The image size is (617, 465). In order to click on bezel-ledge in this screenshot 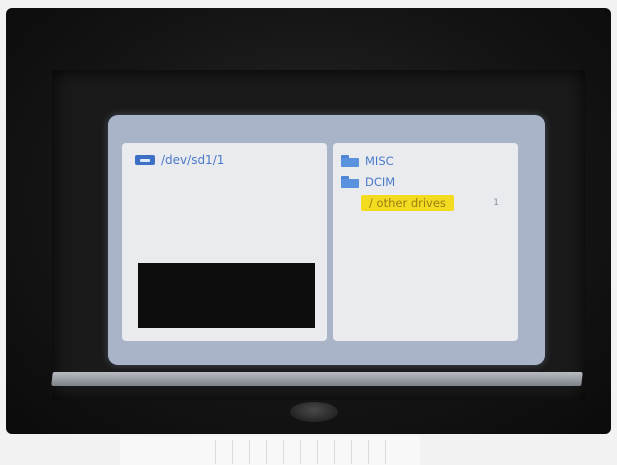, I will do `click(317, 379)`.